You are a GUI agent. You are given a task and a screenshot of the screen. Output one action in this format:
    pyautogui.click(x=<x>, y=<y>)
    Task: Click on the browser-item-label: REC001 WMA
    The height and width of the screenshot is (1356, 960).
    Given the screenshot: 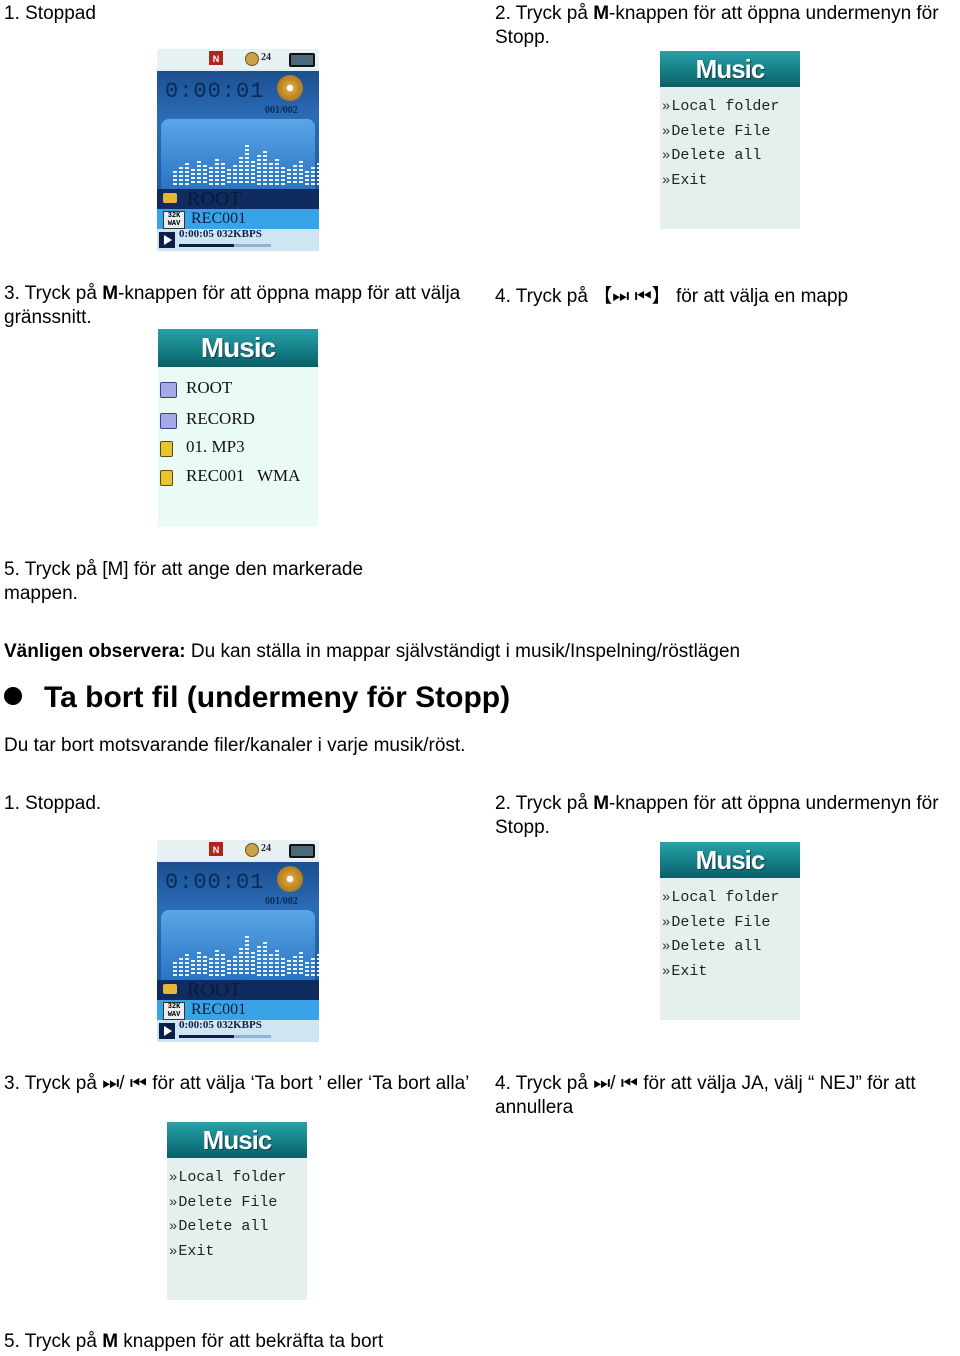 What is the action you would take?
    pyautogui.click(x=243, y=475)
    